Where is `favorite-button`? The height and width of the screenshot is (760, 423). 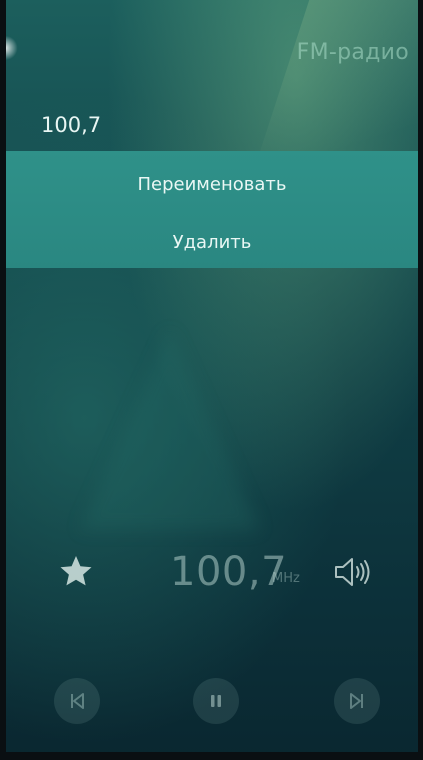
favorite-button is located at coordinates (76, 571).